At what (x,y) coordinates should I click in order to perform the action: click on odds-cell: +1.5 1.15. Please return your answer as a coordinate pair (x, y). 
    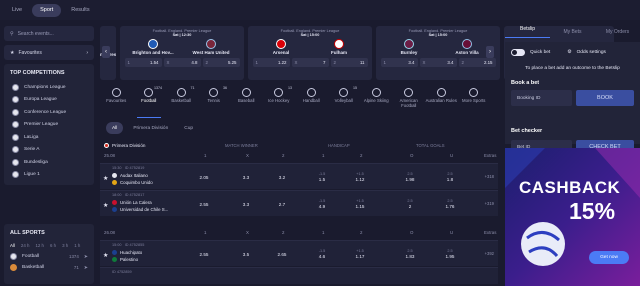
    Looking at the image, I should click on (360, 204).